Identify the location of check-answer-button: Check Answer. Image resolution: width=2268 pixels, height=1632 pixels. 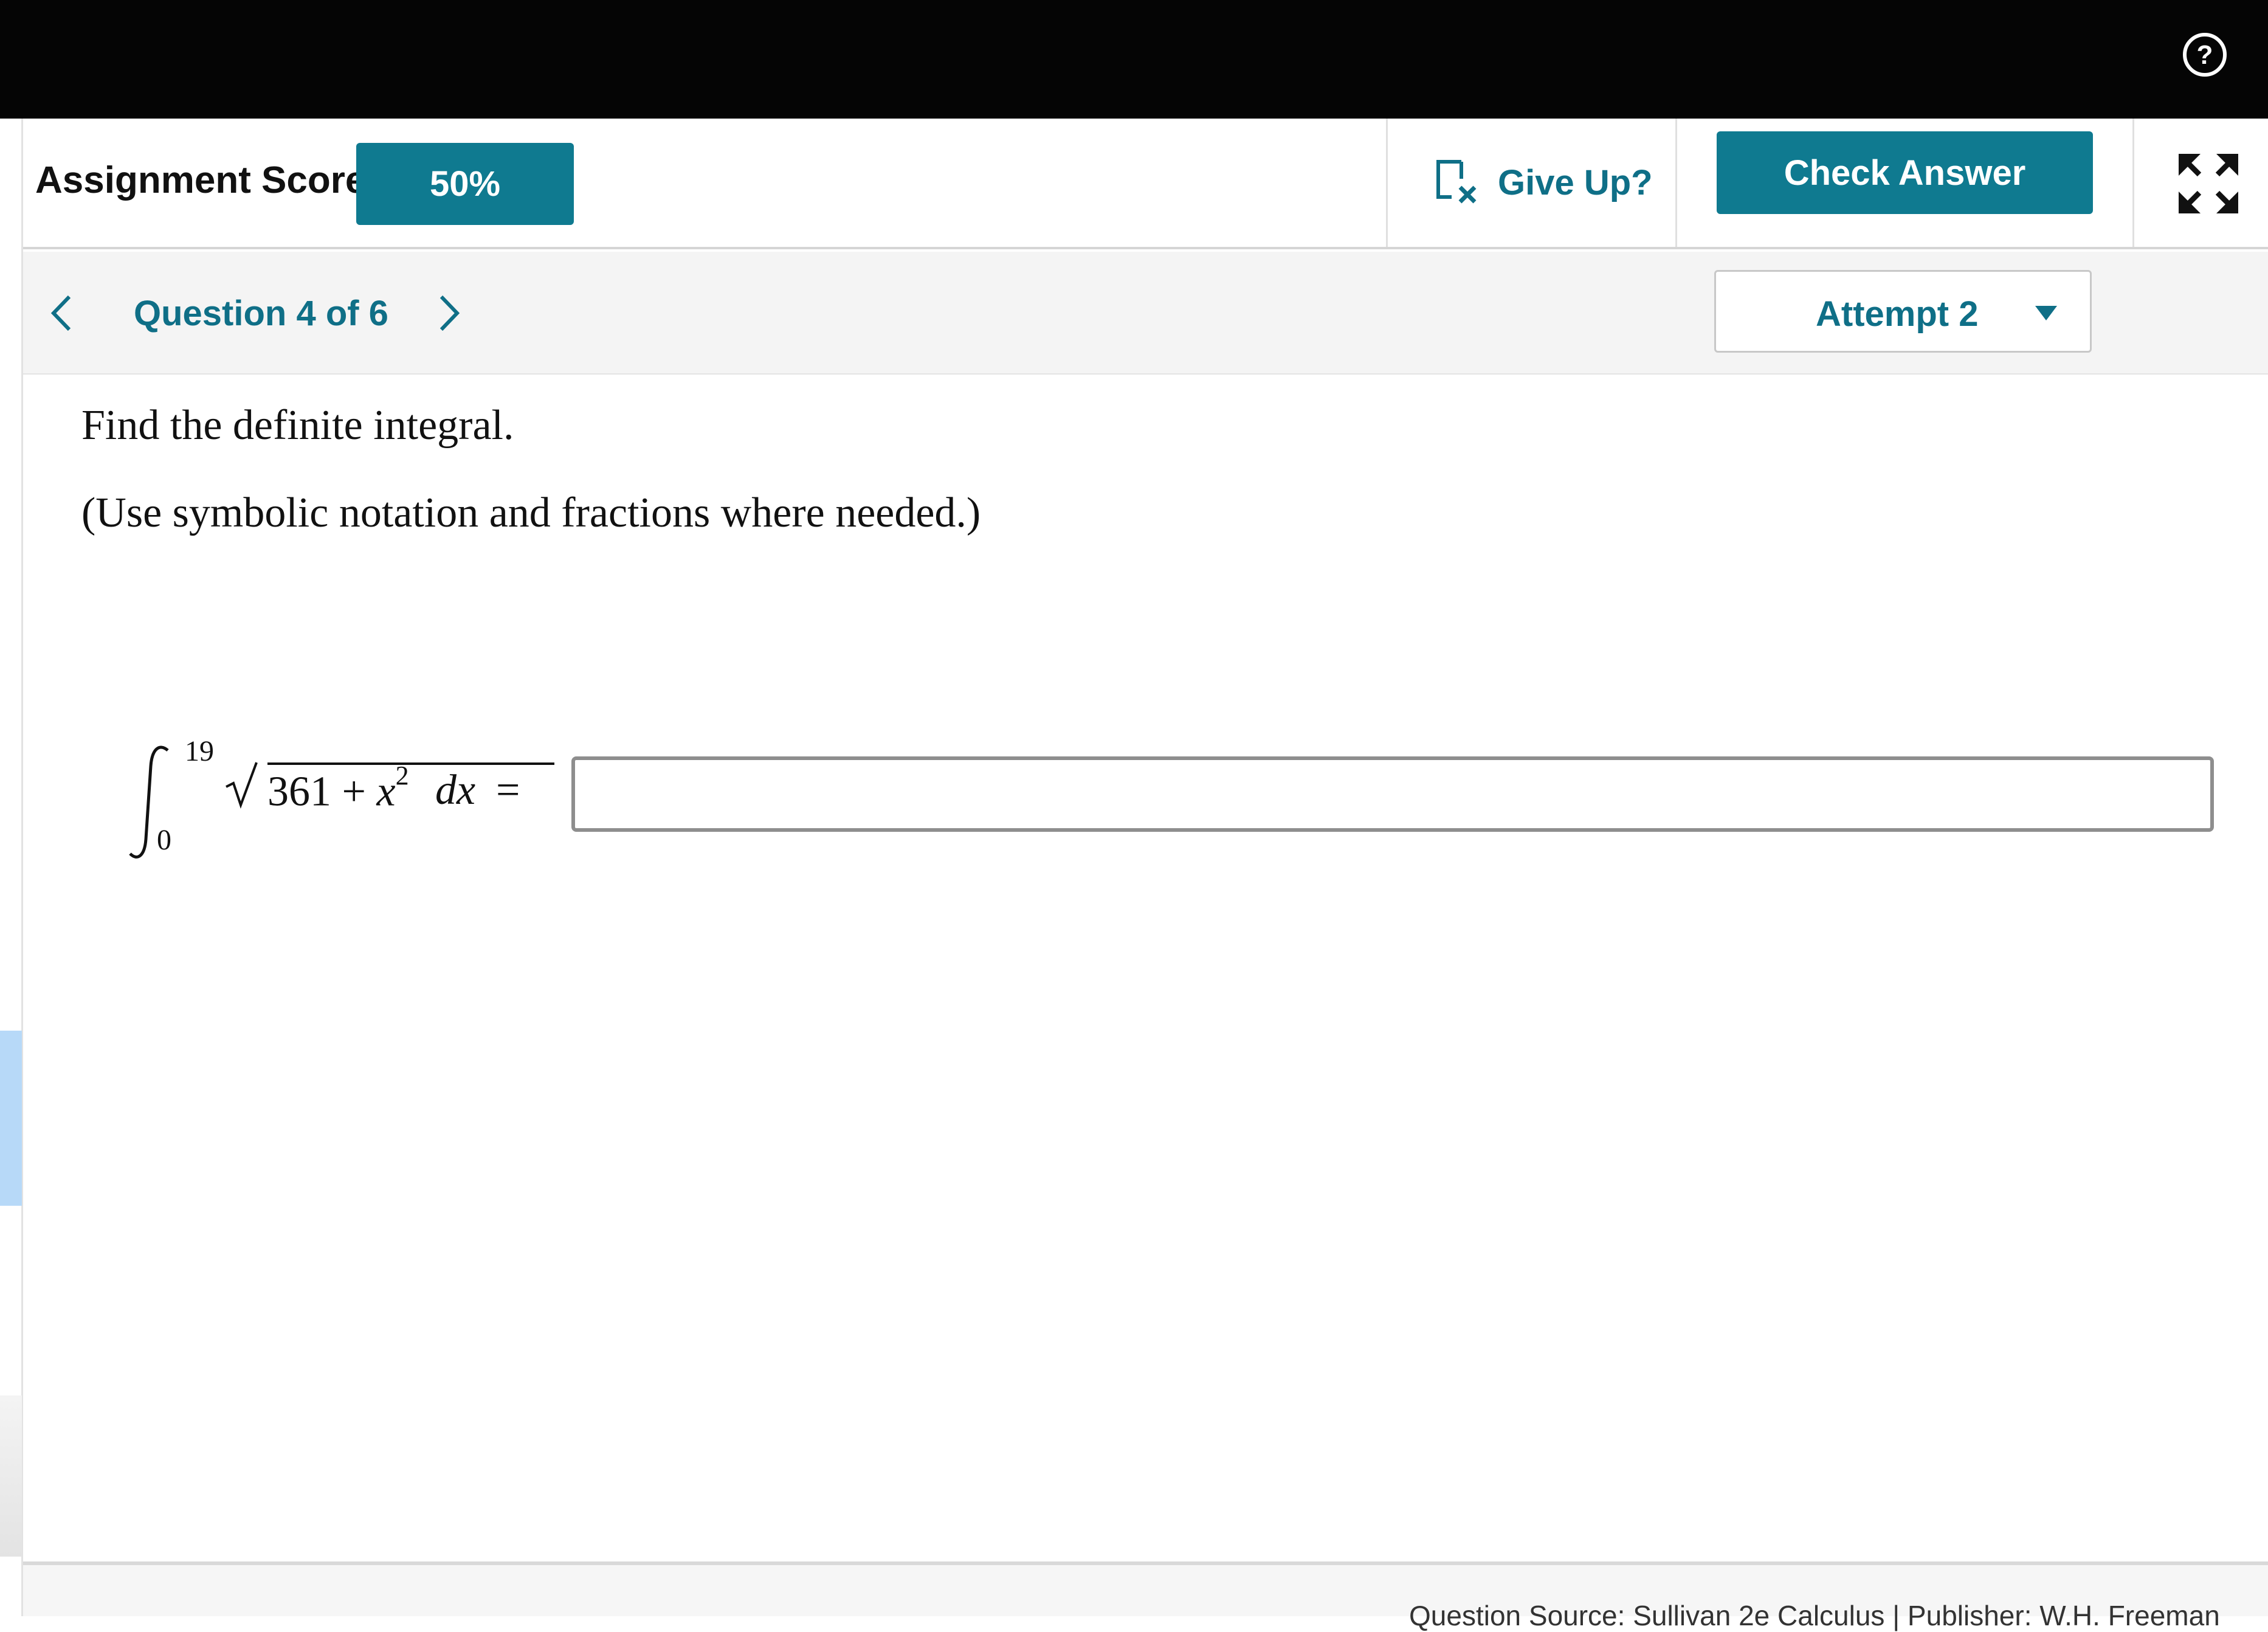
(1905, 172).